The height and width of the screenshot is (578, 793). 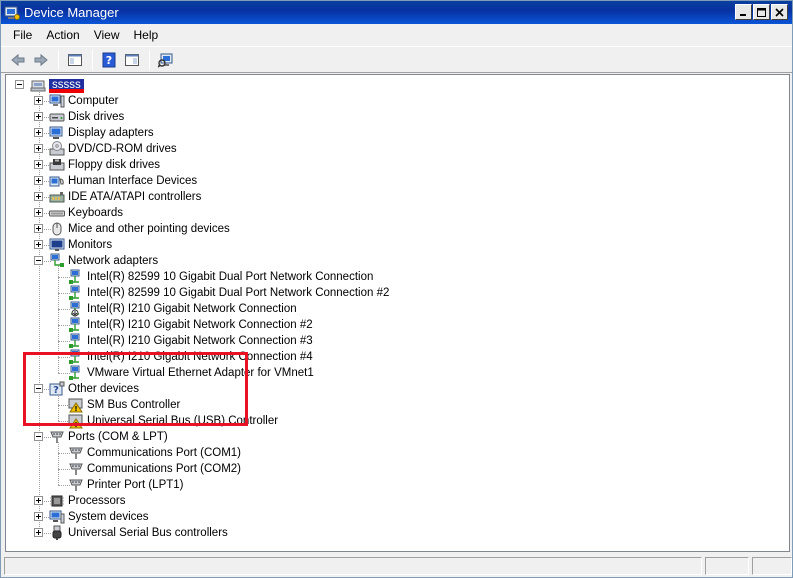 I want to click on tree-category-item: Mice and other pointing devices, so click(x=139, y=229).